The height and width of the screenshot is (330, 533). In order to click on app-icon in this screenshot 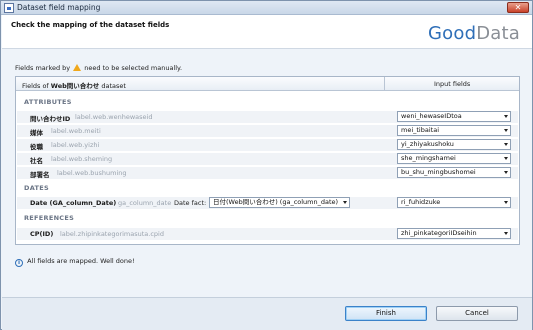, I will do `click(9, 8)`.